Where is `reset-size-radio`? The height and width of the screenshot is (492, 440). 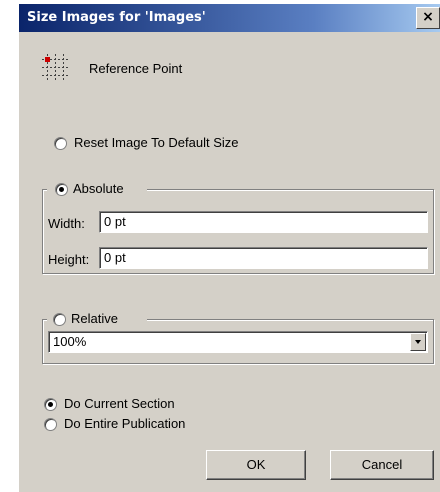 reset-size-radio is located at coordinates (60, 143).